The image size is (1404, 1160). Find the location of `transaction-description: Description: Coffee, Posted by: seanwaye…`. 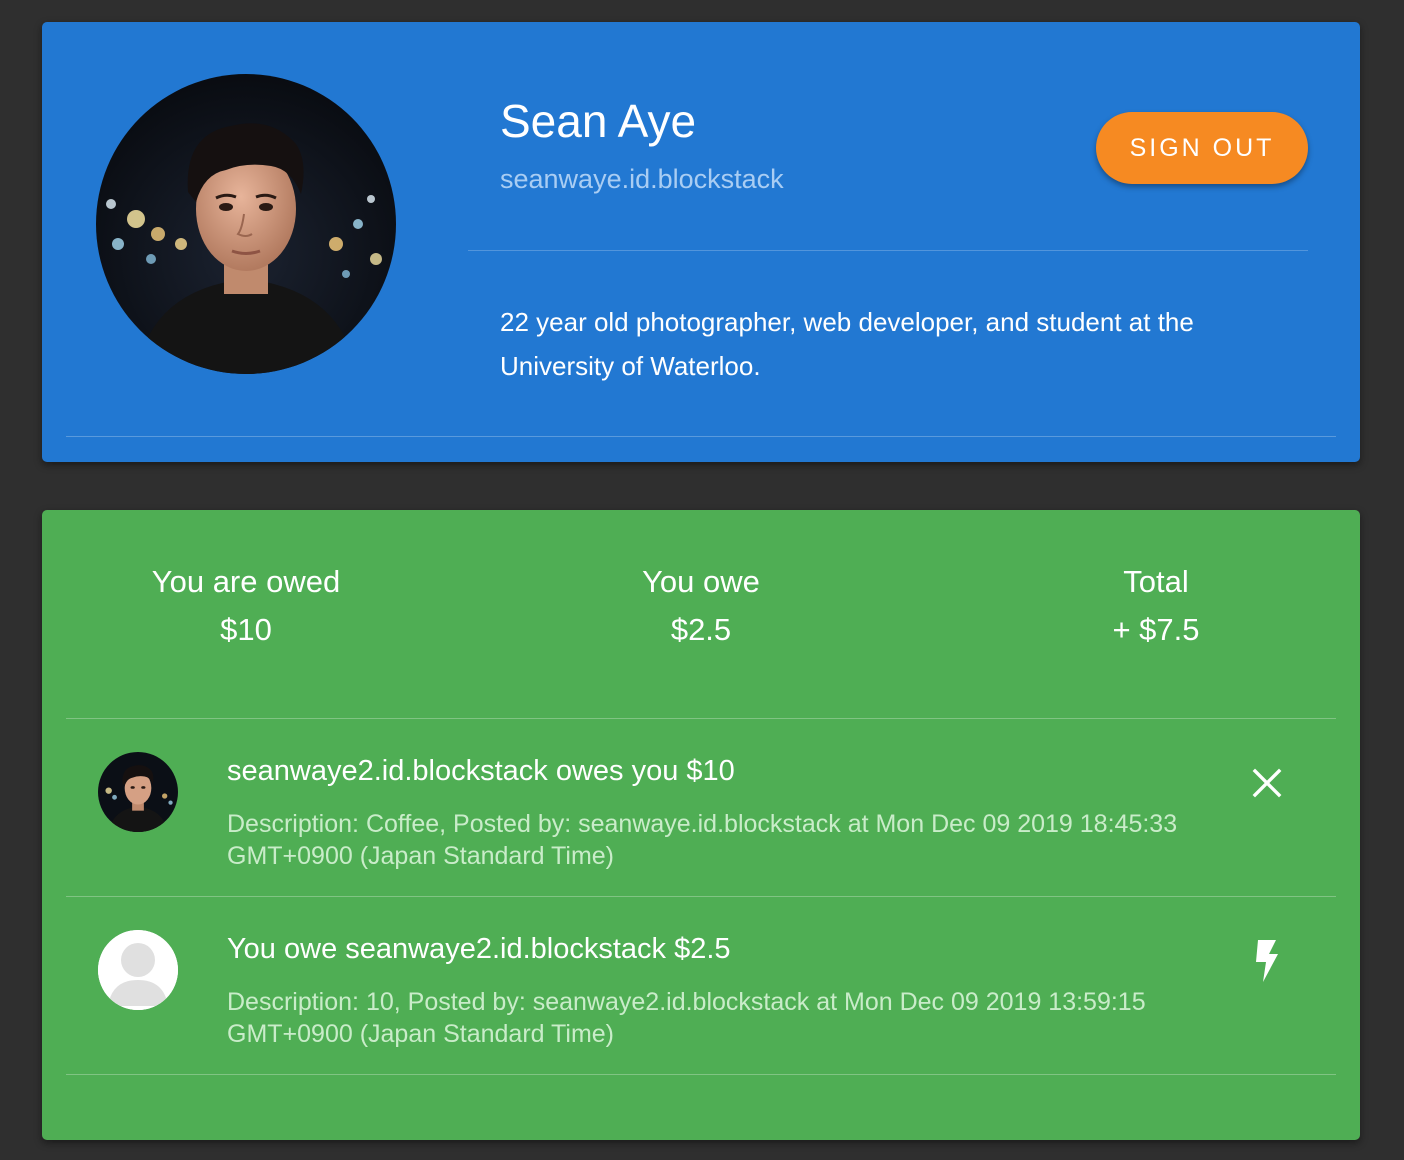

transaction-description: Description: Coffee, Posted by: seanwaye… is located at coordinates (702, 840).